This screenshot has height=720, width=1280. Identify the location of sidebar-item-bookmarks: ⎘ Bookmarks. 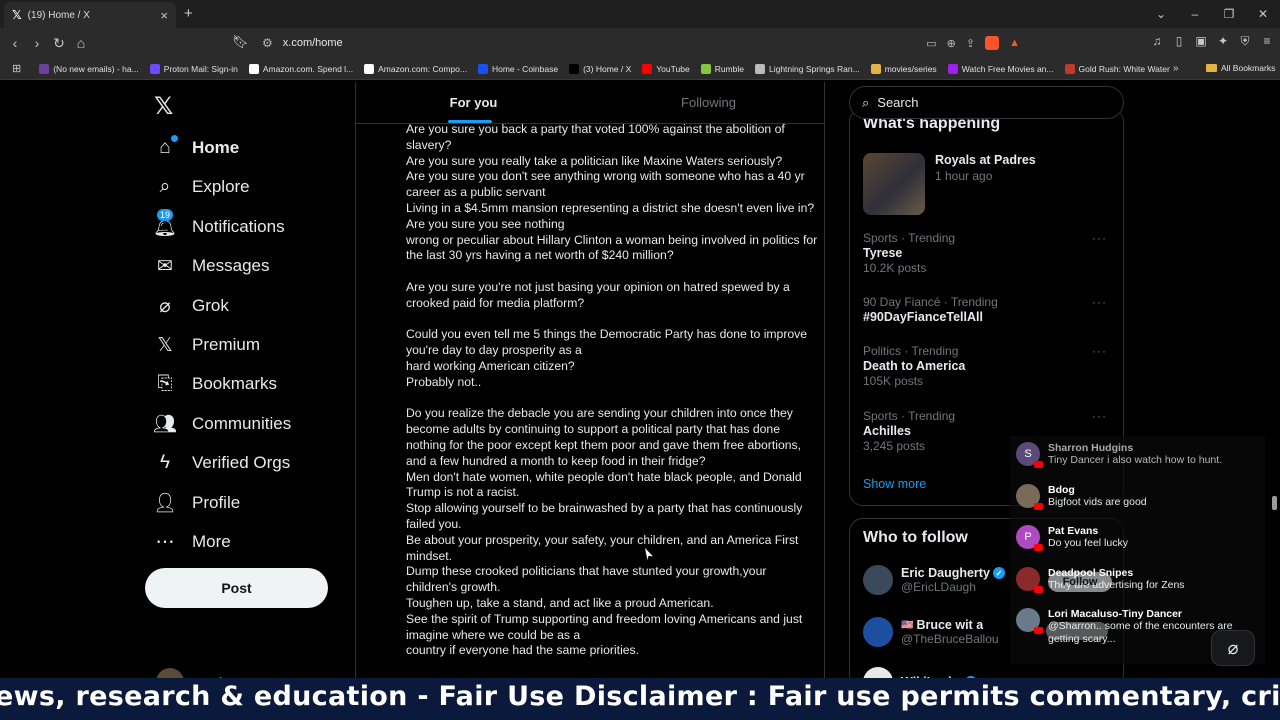
(215, 384).